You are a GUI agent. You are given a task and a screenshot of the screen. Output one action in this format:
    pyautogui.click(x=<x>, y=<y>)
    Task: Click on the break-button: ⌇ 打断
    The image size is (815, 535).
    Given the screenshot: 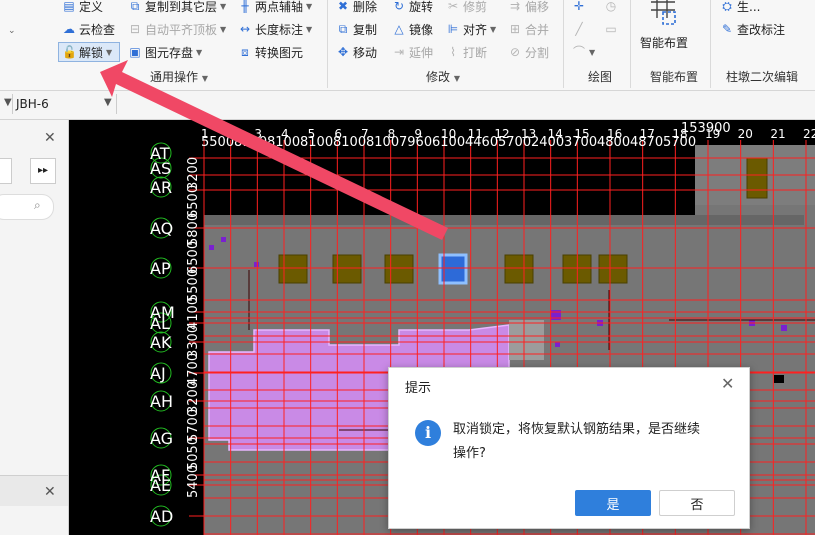 What is the action you would take?
    pyautogui.click(x=466, y=52)
    